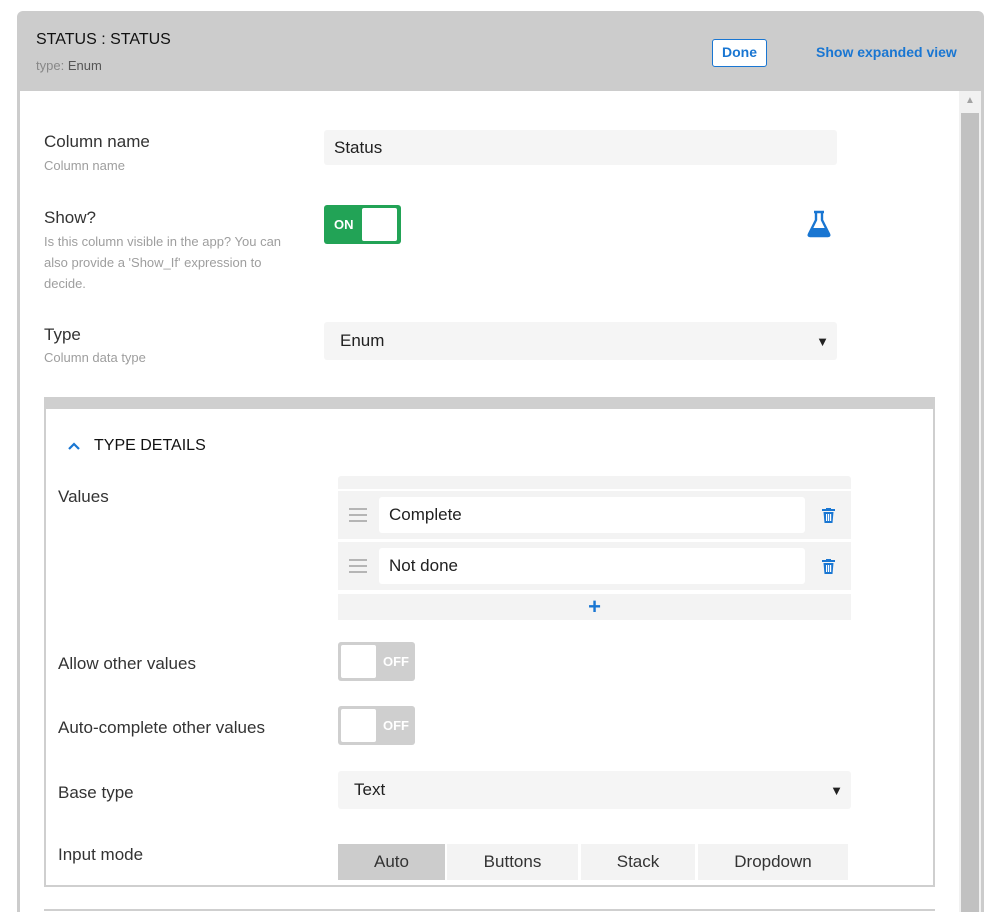  I want to click on value-row: Not done, so click(594, 566).